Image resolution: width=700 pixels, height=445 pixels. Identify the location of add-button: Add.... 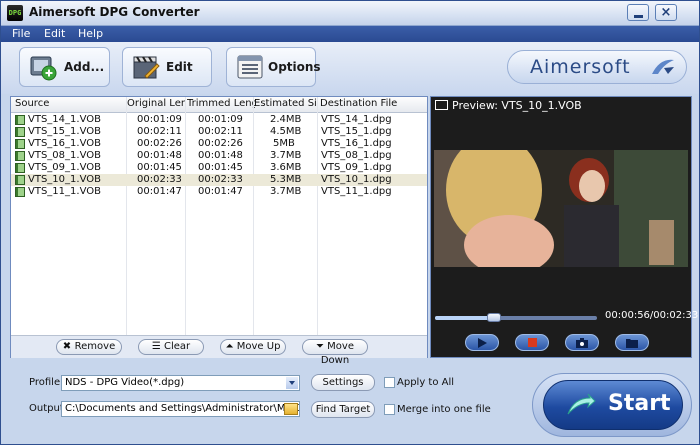
(64, 67).